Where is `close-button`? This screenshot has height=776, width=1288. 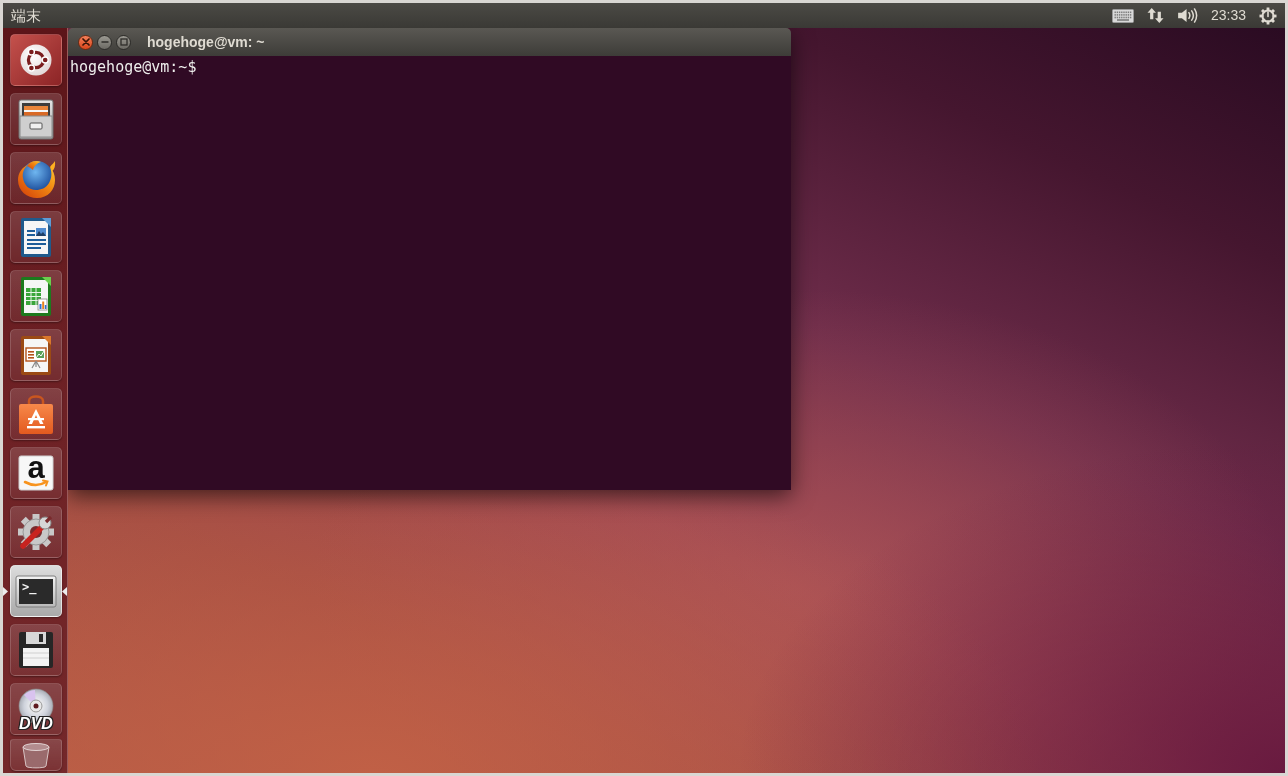 close-button is located at coordinates (85, 42).